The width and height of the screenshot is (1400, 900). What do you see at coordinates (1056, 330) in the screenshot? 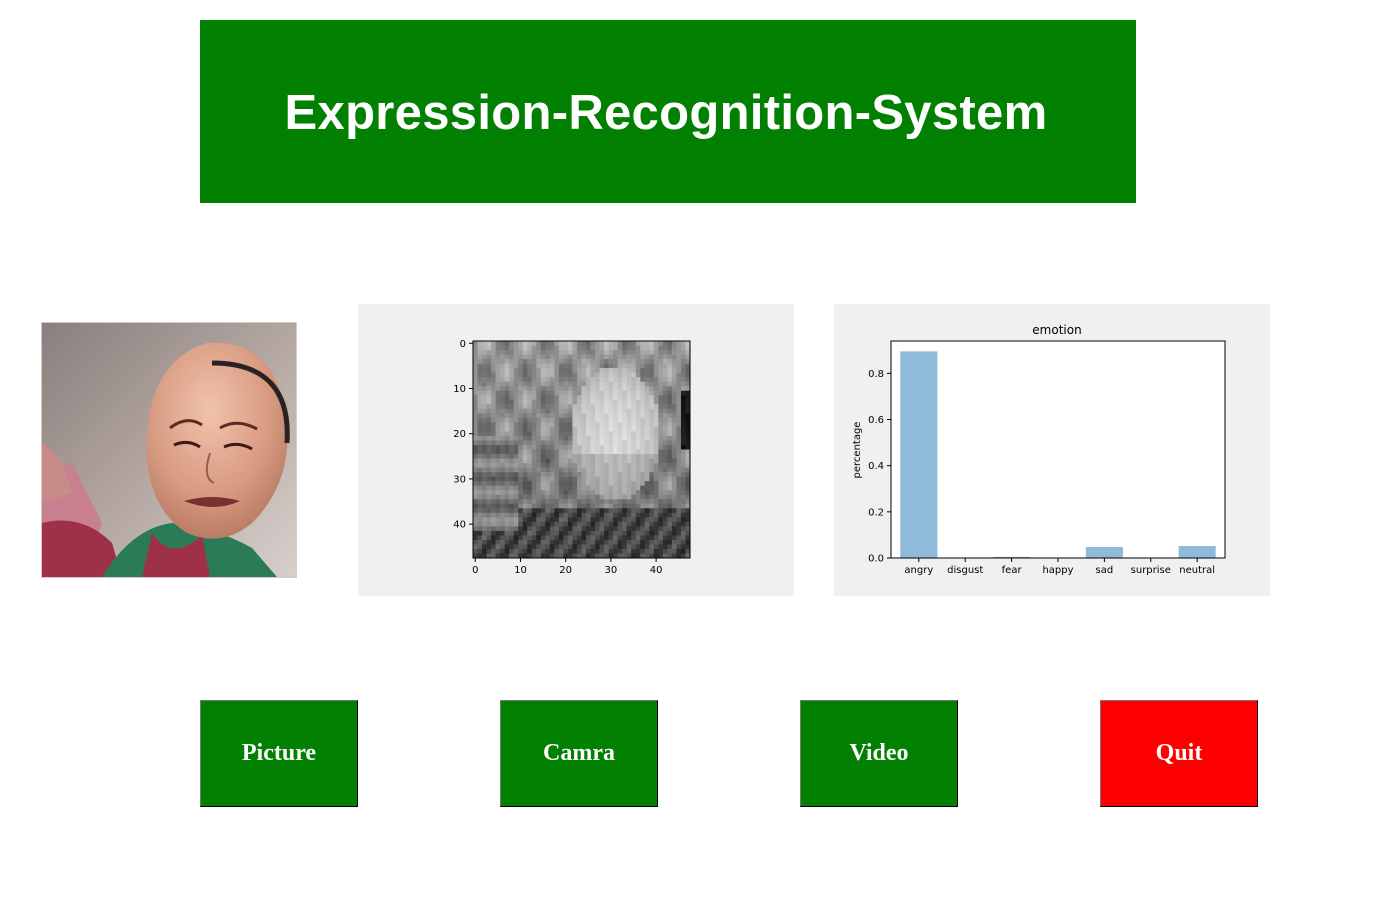
I see `chart-title: emotion` at bounding box center [1056, 330].